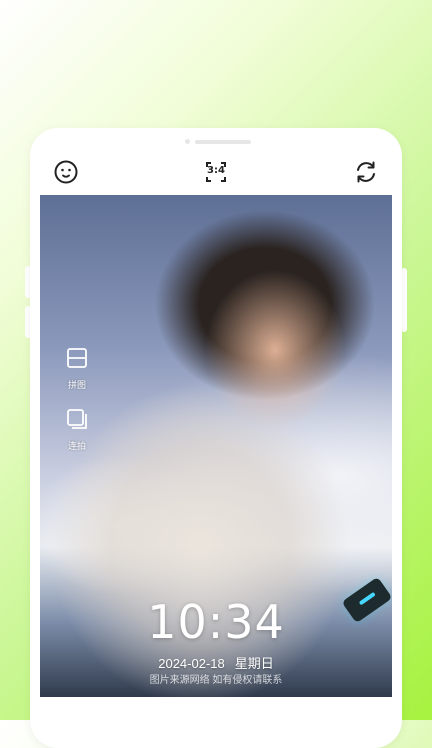 The width and height of the screenshot is (432, 748). I want to click on front-camera, so click(187, 141).